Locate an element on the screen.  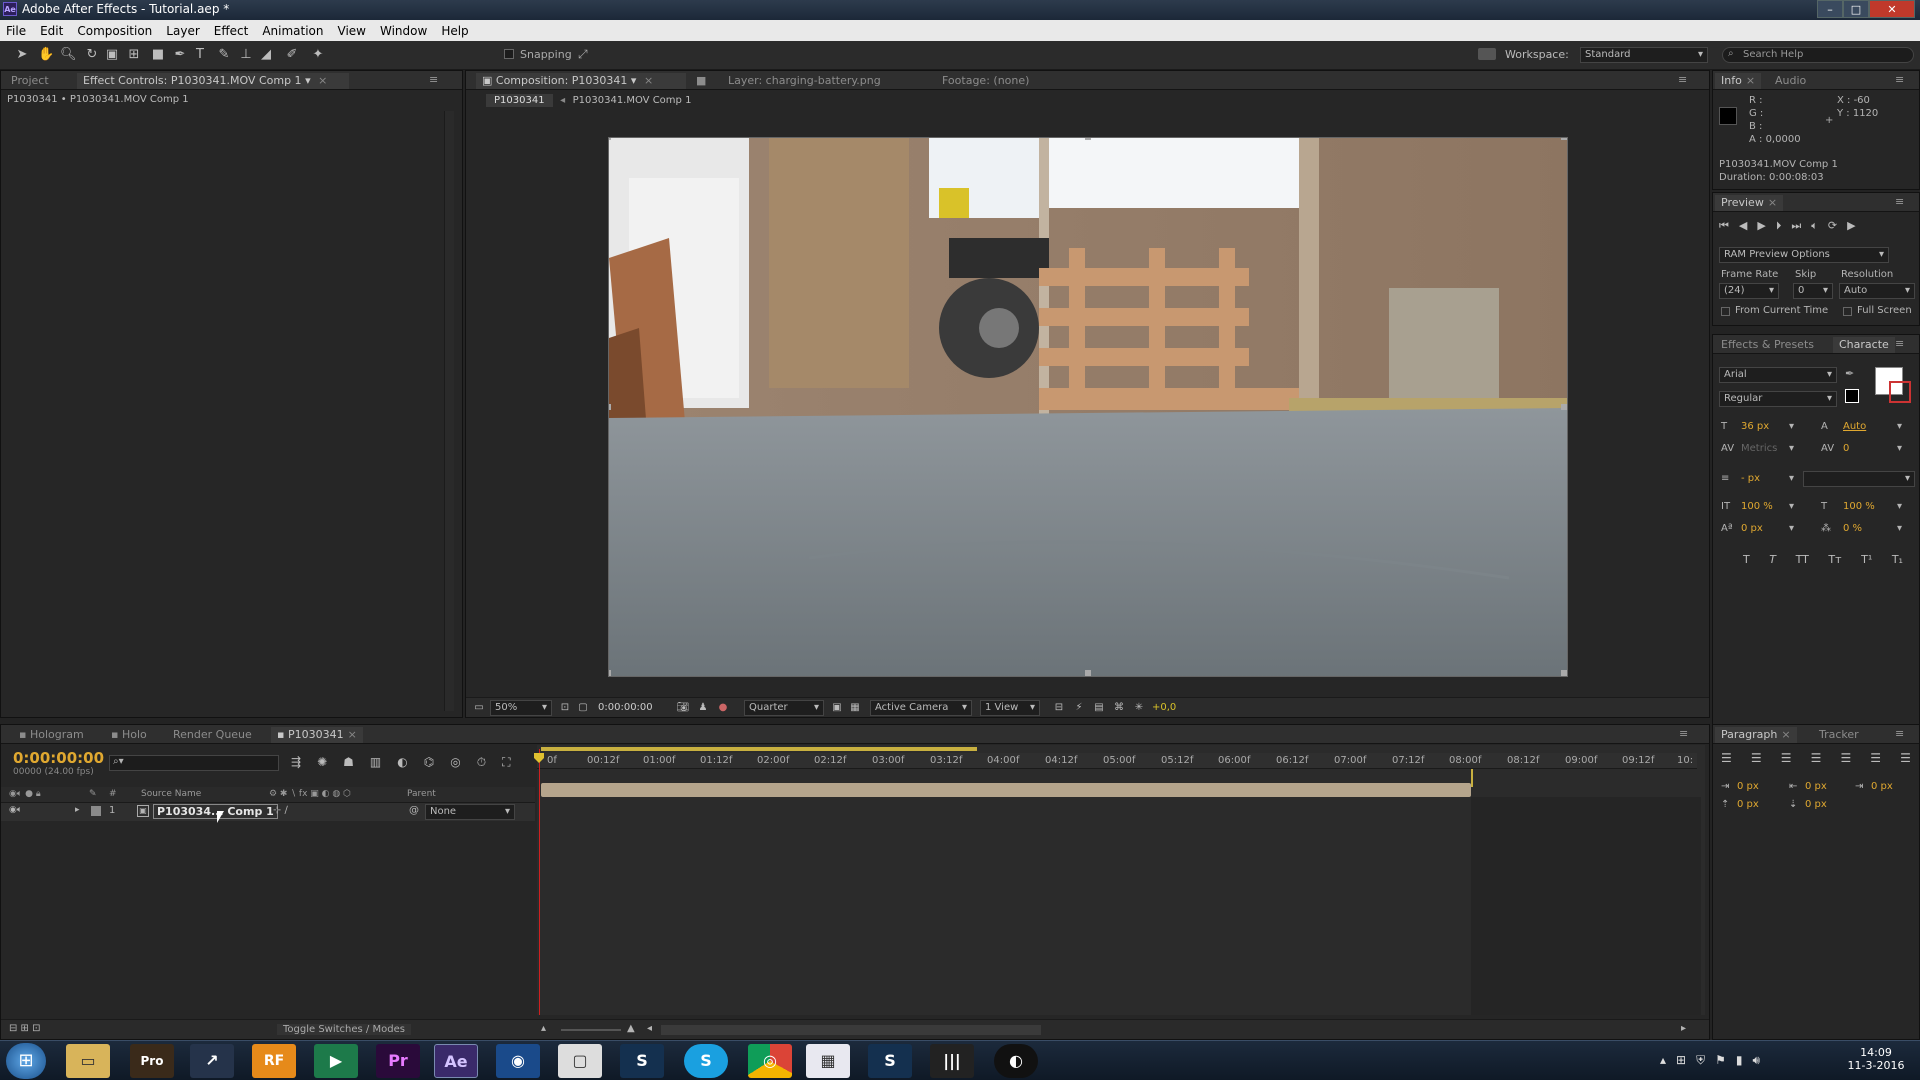
indent-right-value: 0 px is located at coordinates (1882, 786).